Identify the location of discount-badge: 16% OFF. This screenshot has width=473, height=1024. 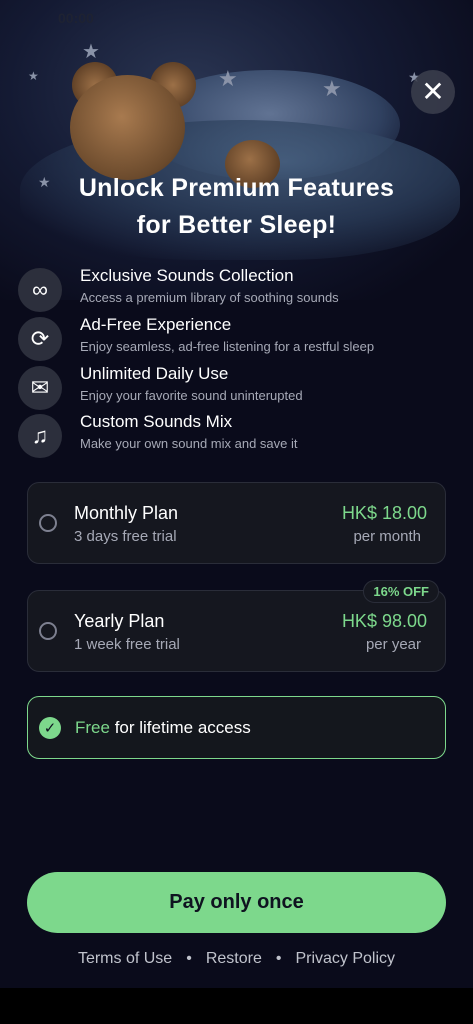
(401, 591).